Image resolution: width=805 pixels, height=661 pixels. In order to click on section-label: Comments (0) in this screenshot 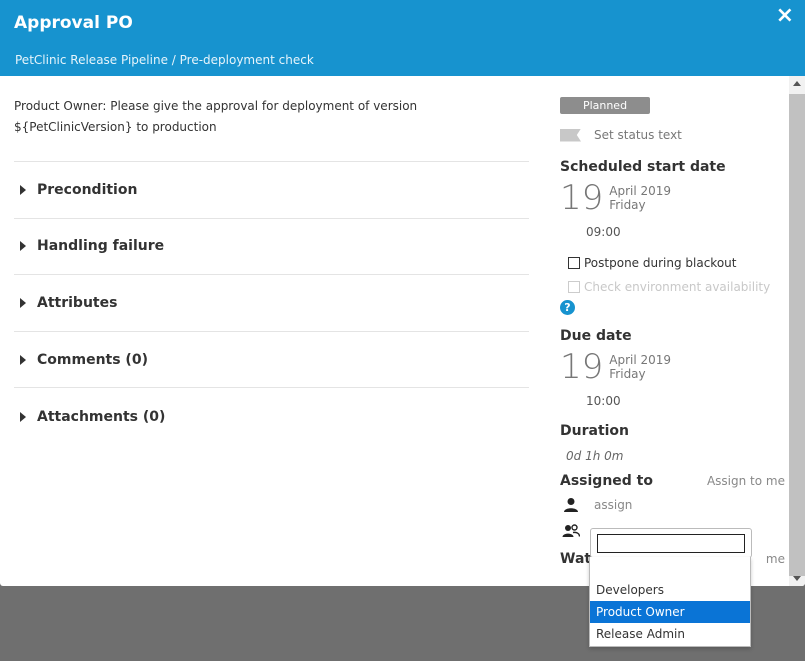, I will do `click(92, 359)`.